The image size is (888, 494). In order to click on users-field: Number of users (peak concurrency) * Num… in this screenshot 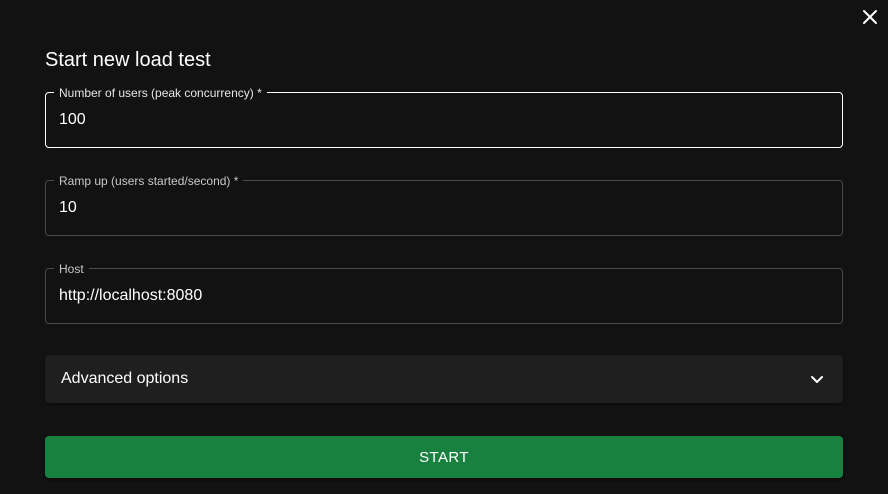, I will do `click(444, 117)`.